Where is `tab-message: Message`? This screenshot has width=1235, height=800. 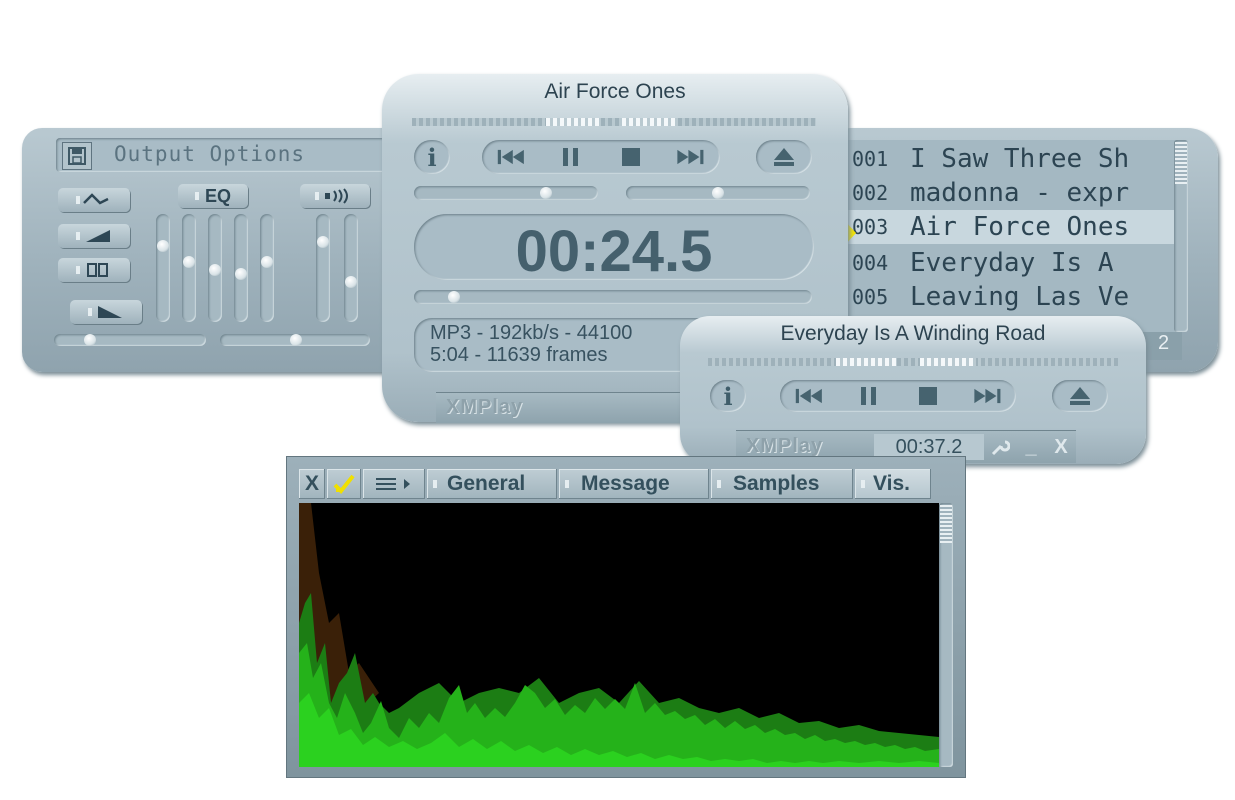
tab-message: Message is located at coordinates (634, 484).